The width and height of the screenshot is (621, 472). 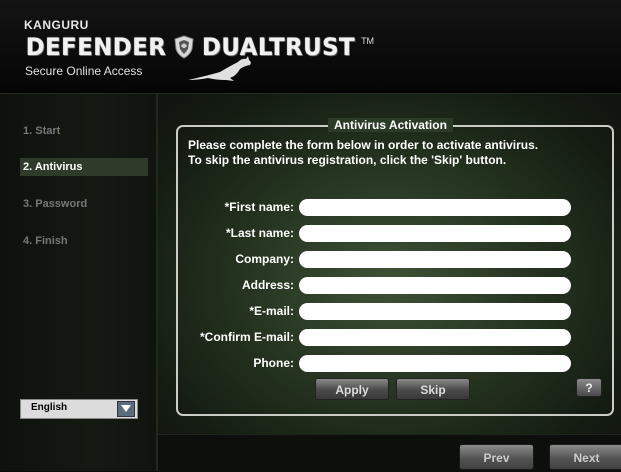 What do you see at coordinates (389, 453) in the screenshot?
I see `footer: Prev Next` at bounding box center [389, 453].